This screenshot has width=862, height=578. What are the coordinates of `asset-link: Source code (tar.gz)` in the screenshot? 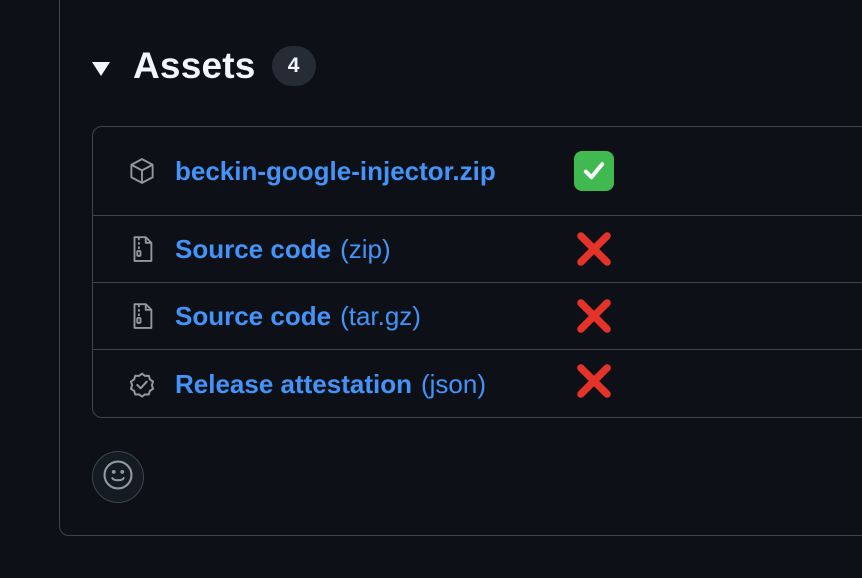 It's located at (298, 316).